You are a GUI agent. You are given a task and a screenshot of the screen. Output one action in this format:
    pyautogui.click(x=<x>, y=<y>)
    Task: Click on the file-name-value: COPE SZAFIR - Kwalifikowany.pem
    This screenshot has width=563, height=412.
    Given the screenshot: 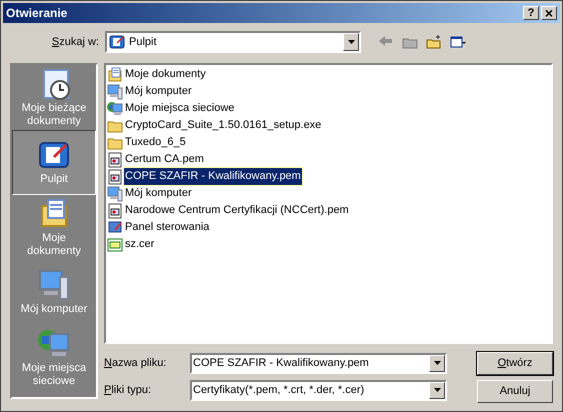 What is the action you would take?
    pyautogui.click(x=281, y=363)
    